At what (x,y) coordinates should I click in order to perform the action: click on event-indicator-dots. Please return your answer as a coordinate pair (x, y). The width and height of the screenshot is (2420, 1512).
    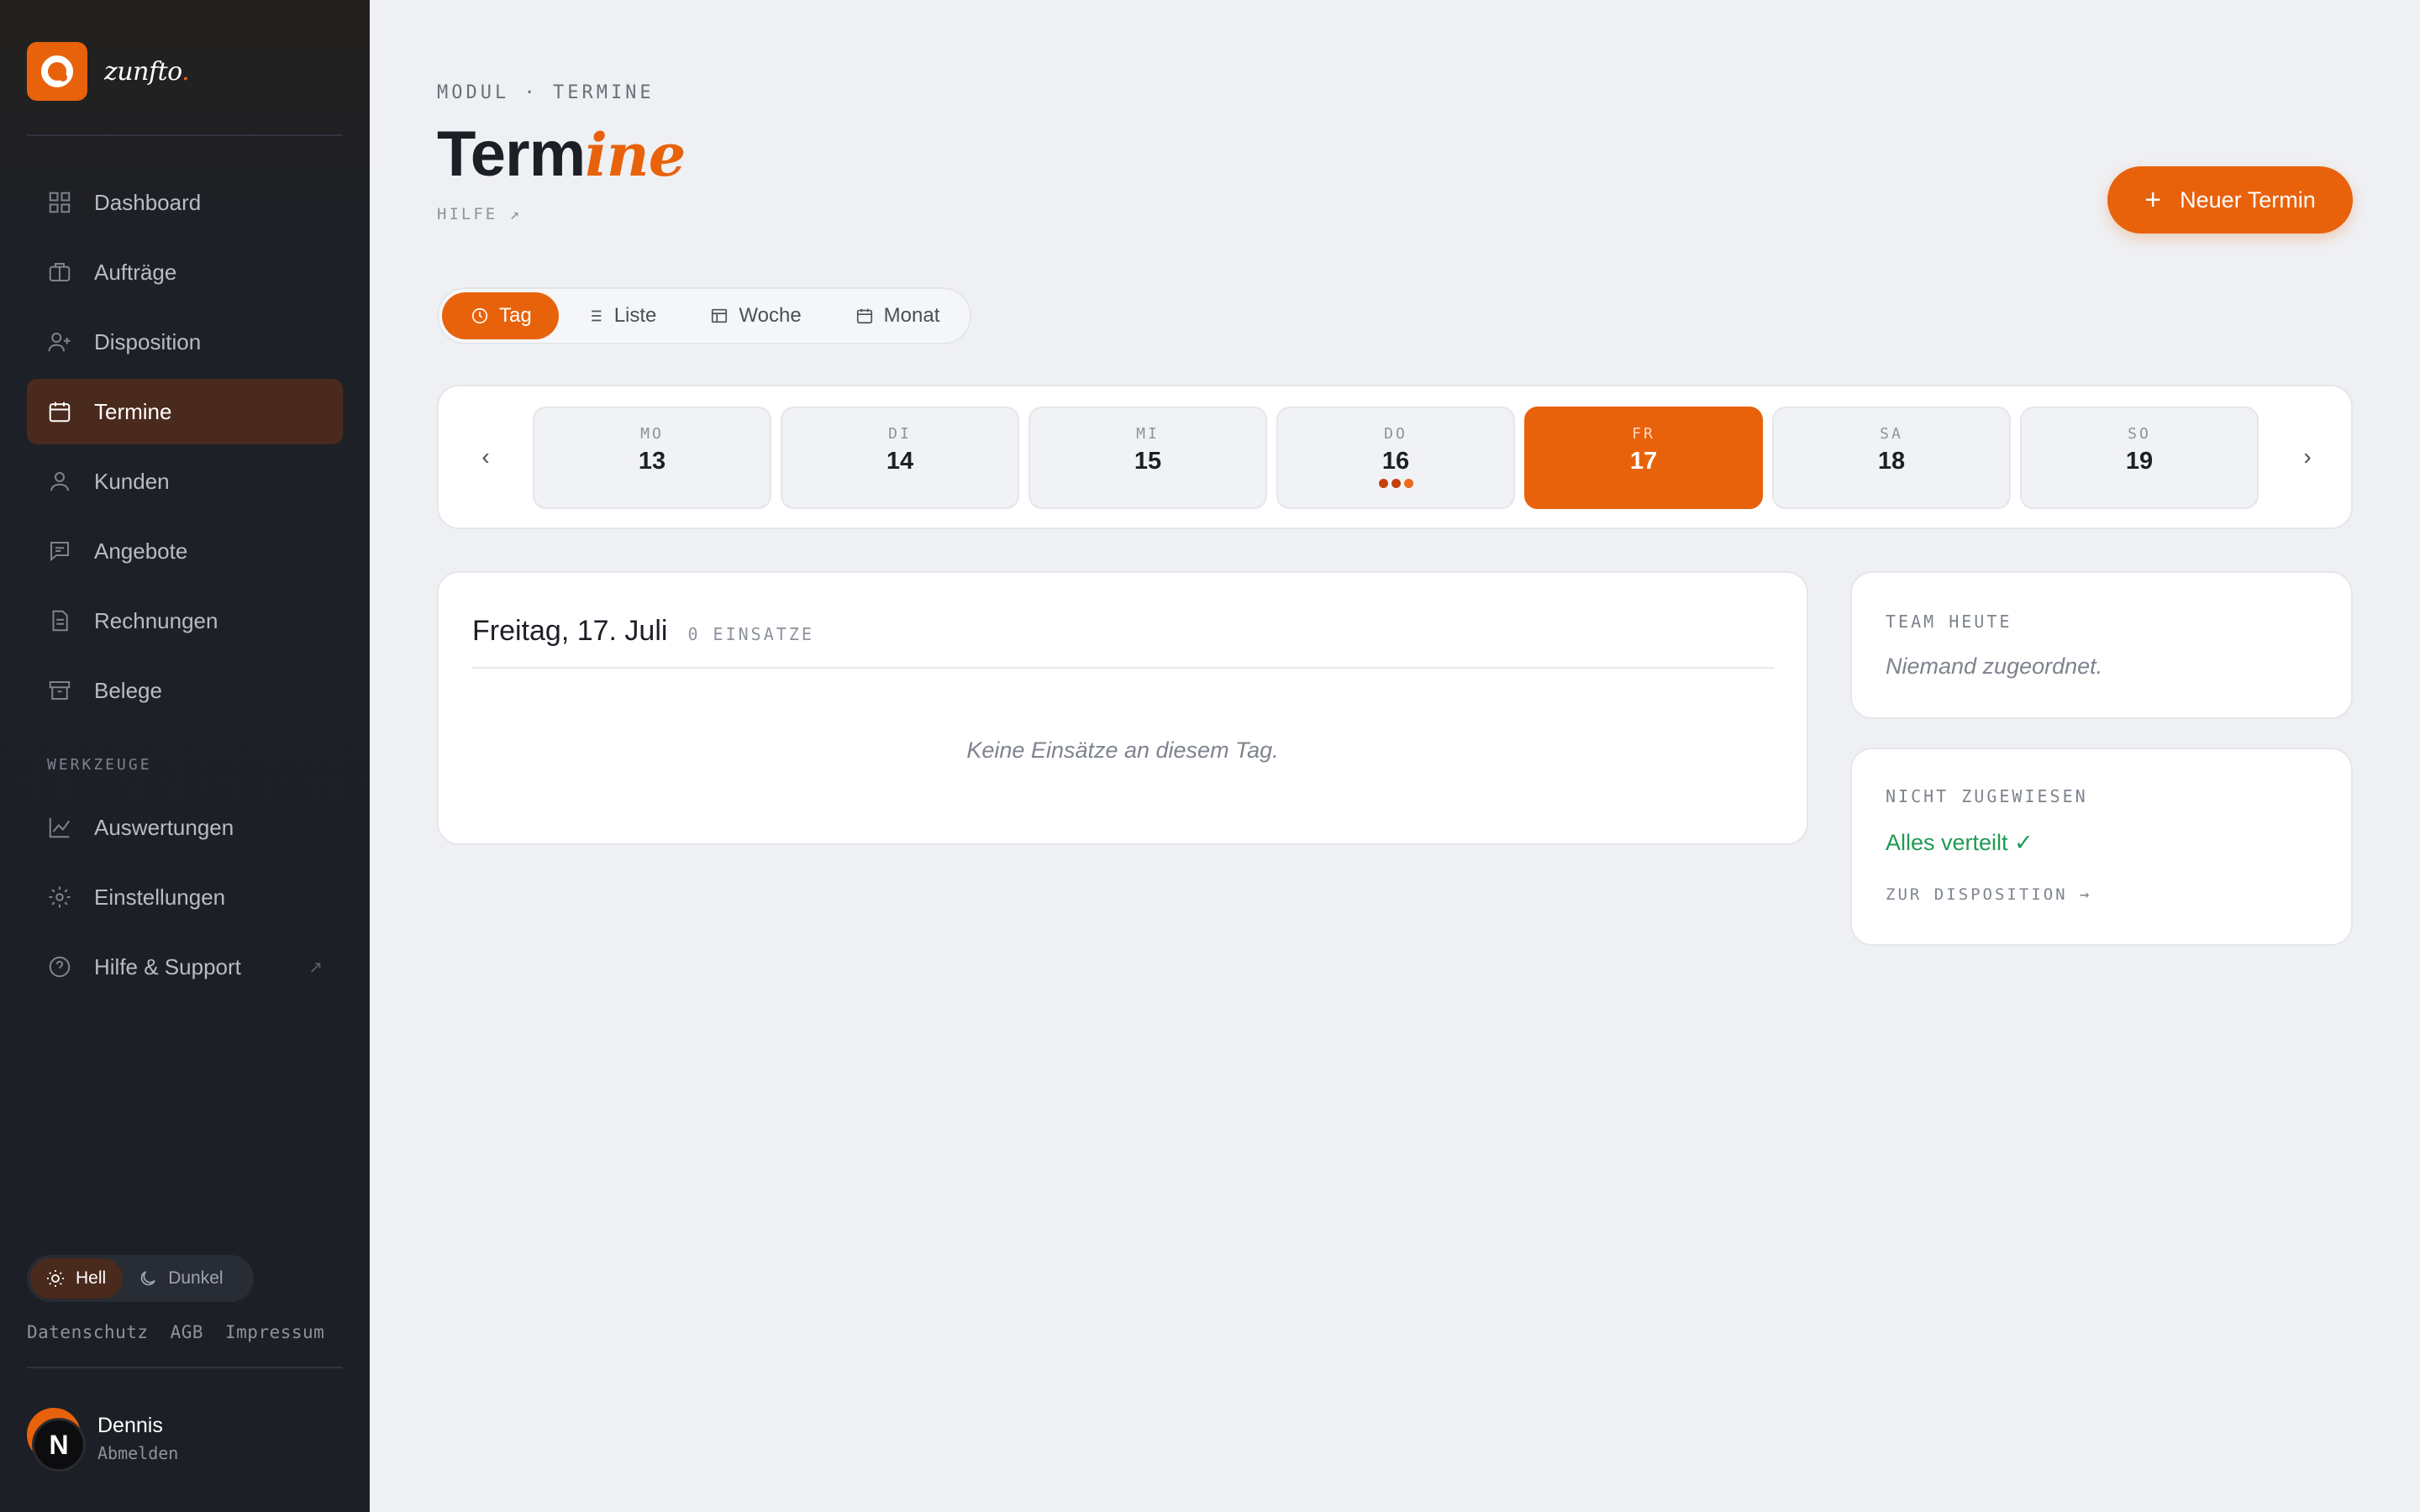
    Looking at the image, I should click on (1395, 483).